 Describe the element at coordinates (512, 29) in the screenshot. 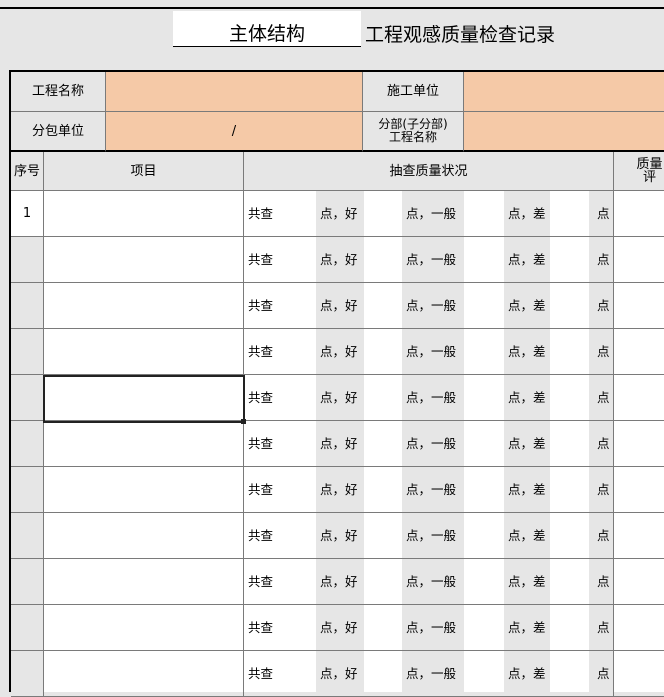

I see `title-record-cell: 工程观感质量检查记录` at that location.